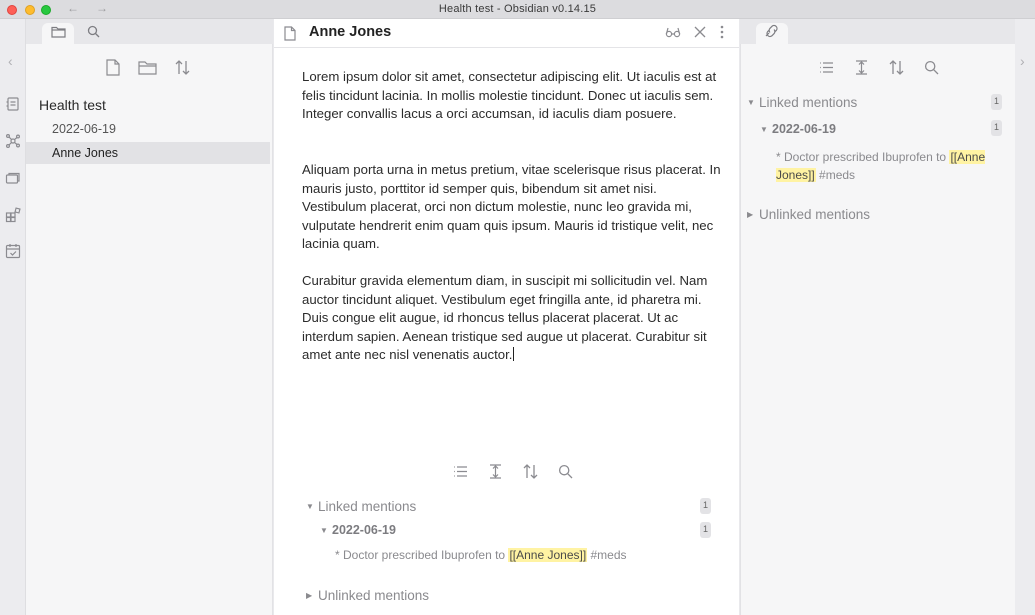 The width and height of the screenshot is (1035, 615). What do you see at coordinates (1022, 61) in the screenshot?
I see `collapse-right-icon: ›` at bounding box center [1022, 61].